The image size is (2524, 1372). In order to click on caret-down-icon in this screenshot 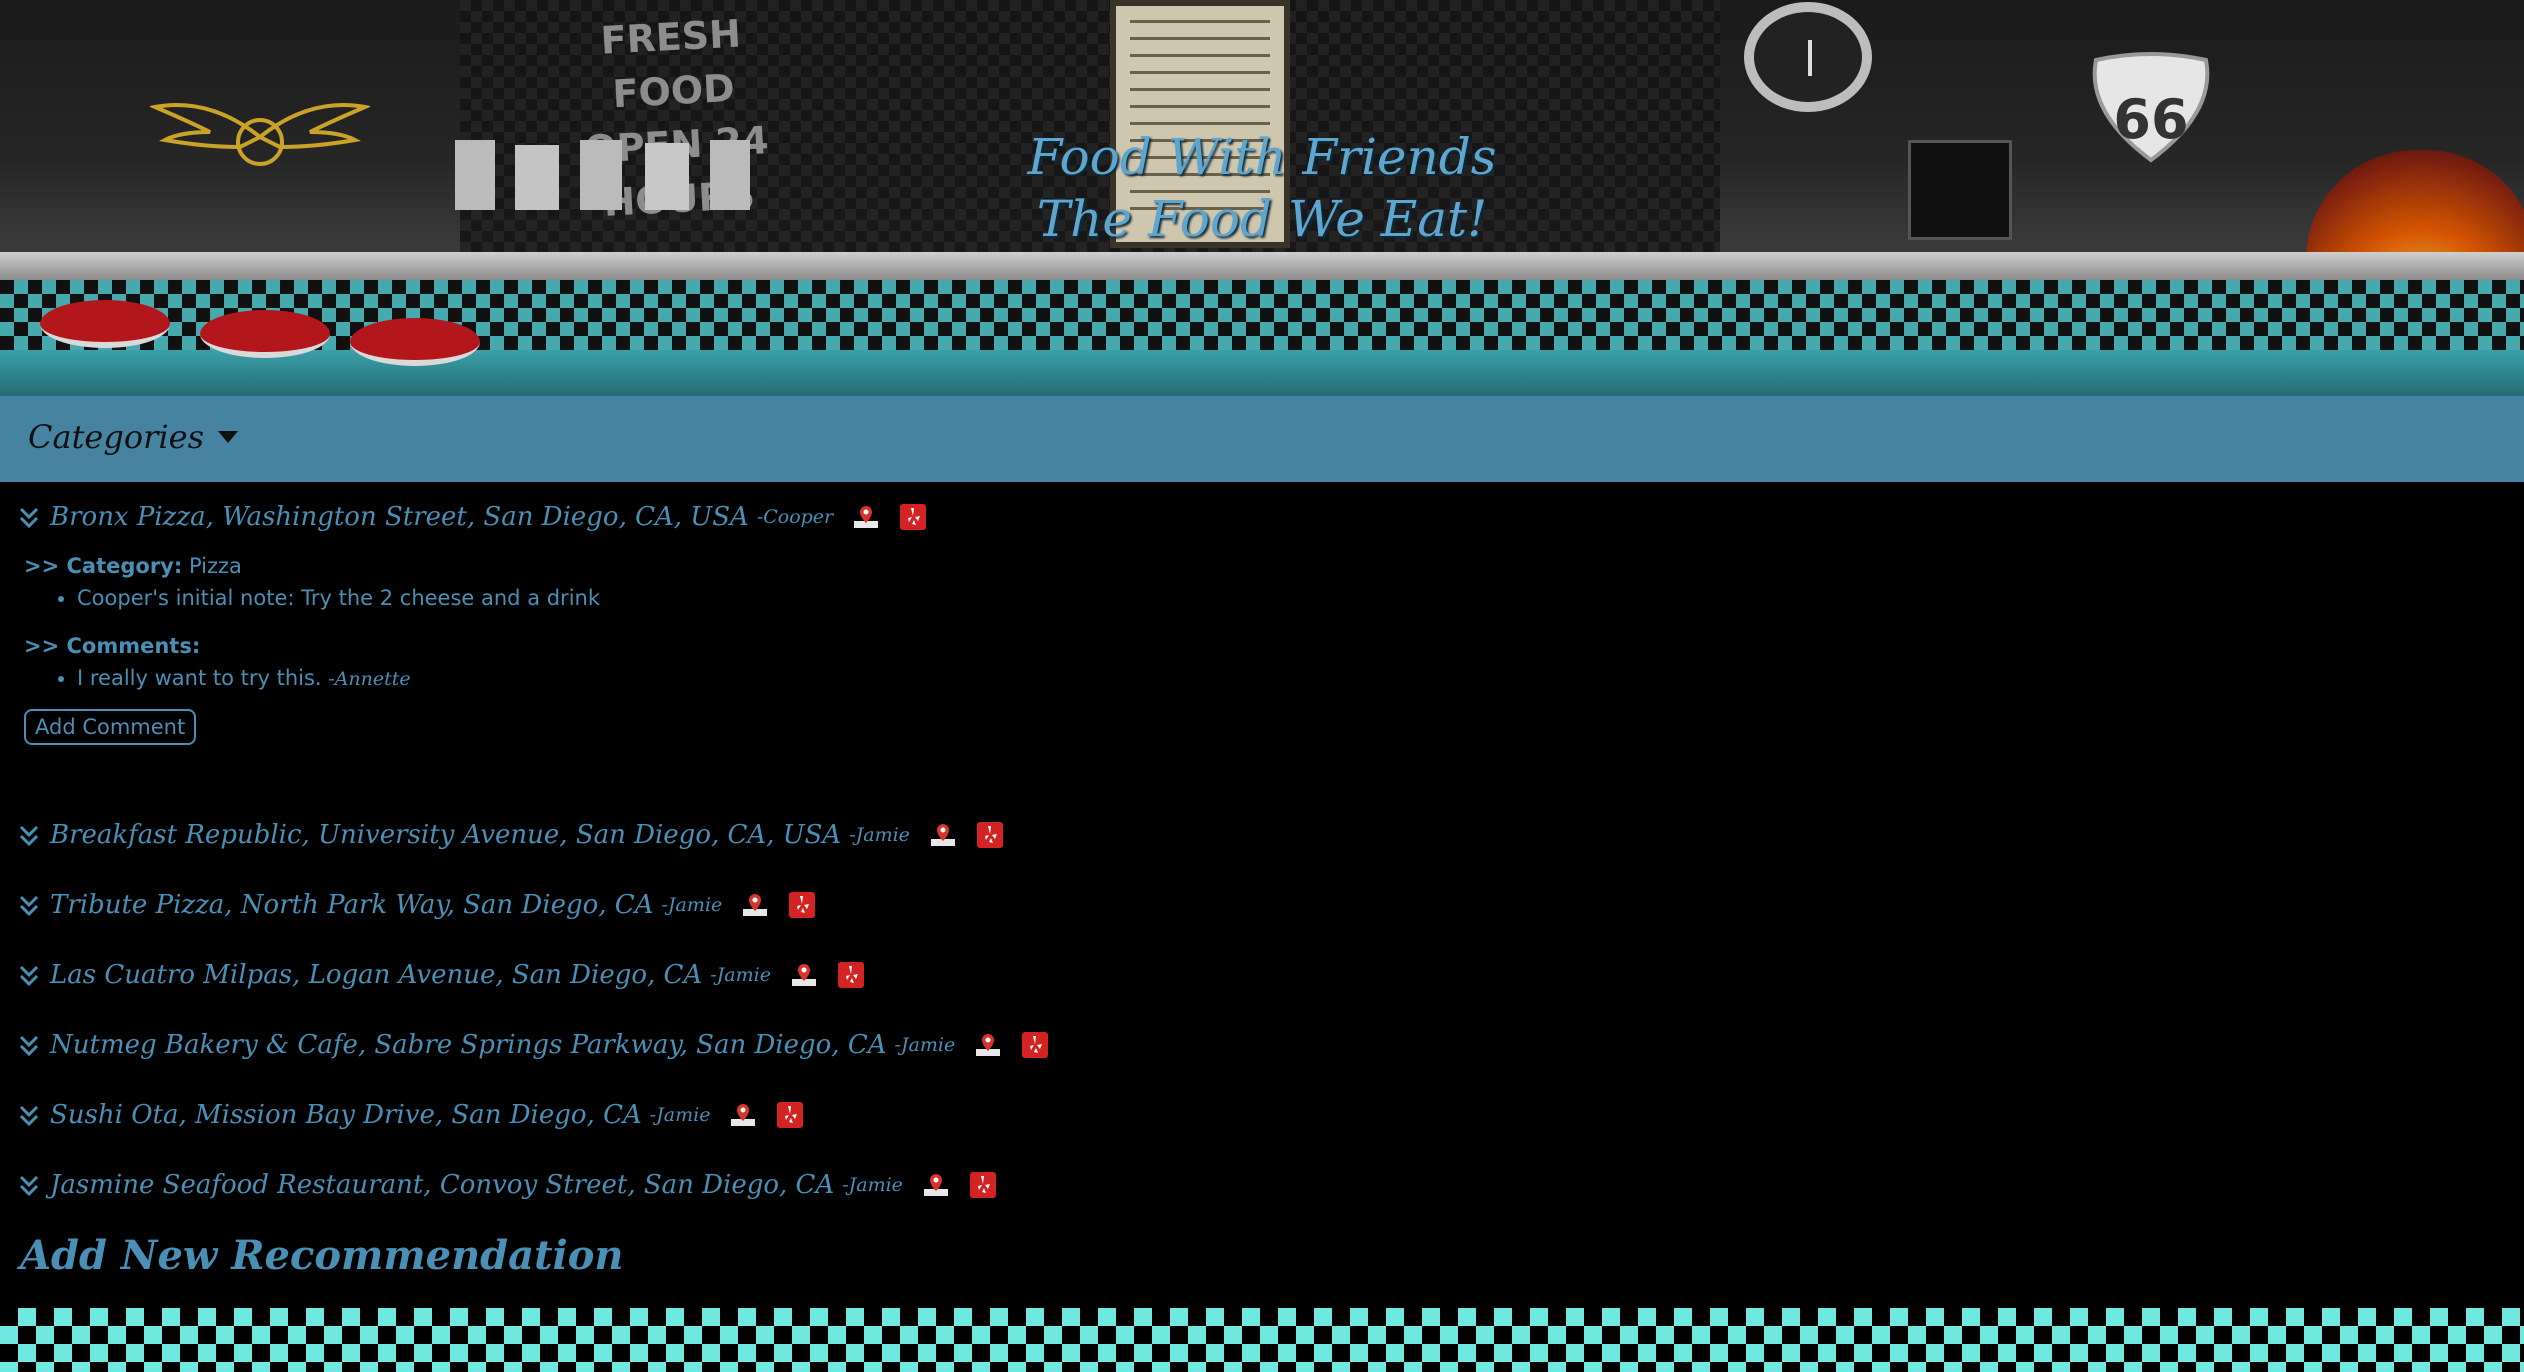, I will do `click(228, 437)`.